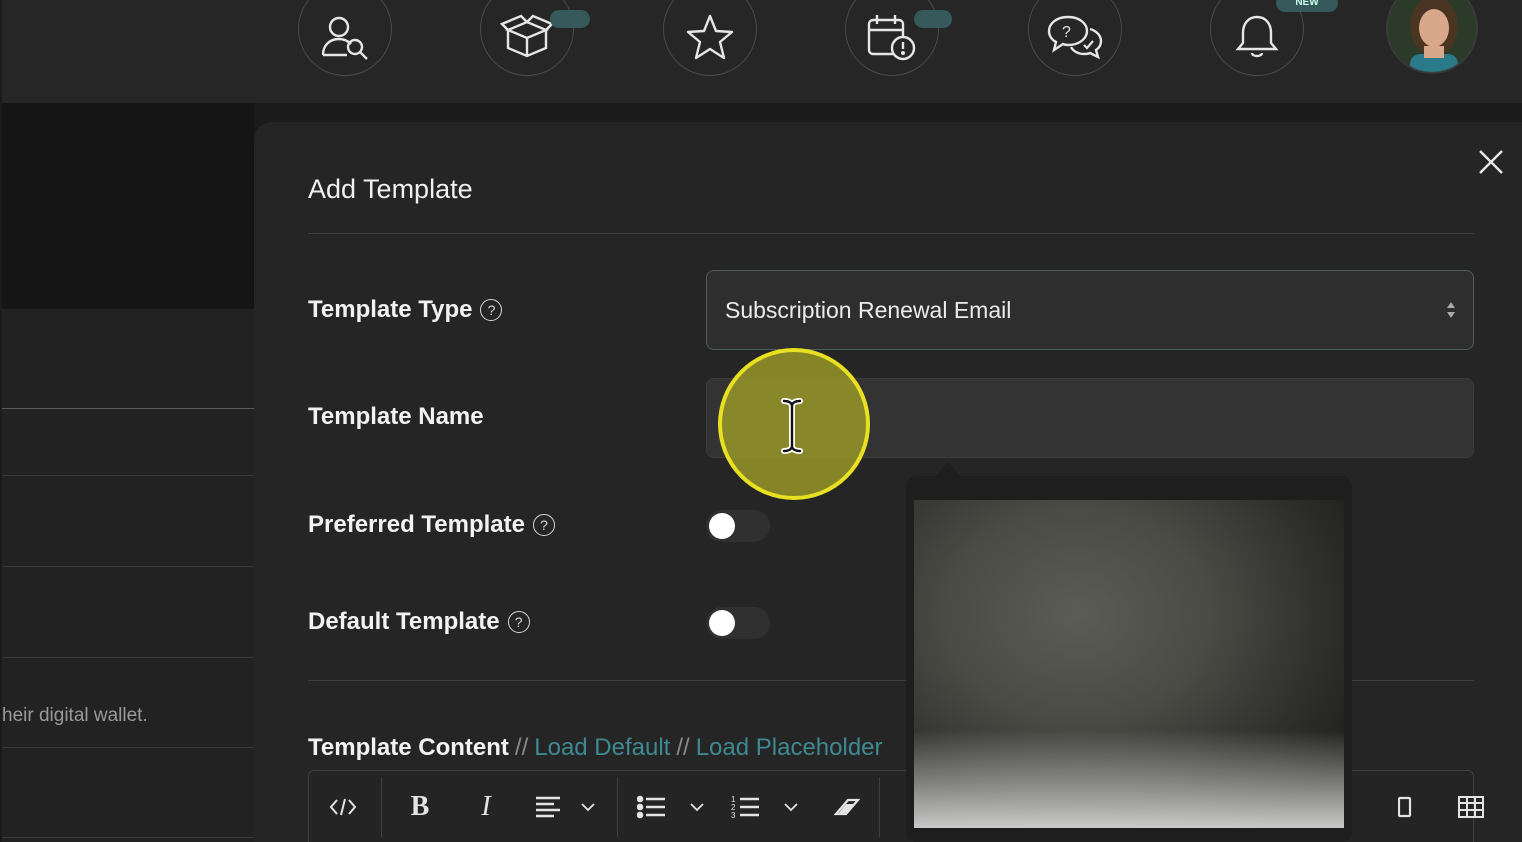 This screenshot has width=1522, height=842. I want to click on text-cursor-icon, so click(792, 426).